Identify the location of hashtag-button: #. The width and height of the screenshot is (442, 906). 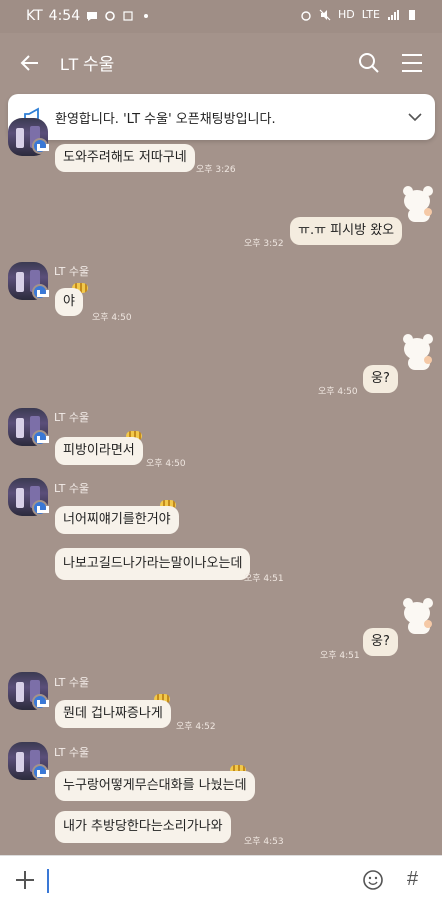
(412, 879).